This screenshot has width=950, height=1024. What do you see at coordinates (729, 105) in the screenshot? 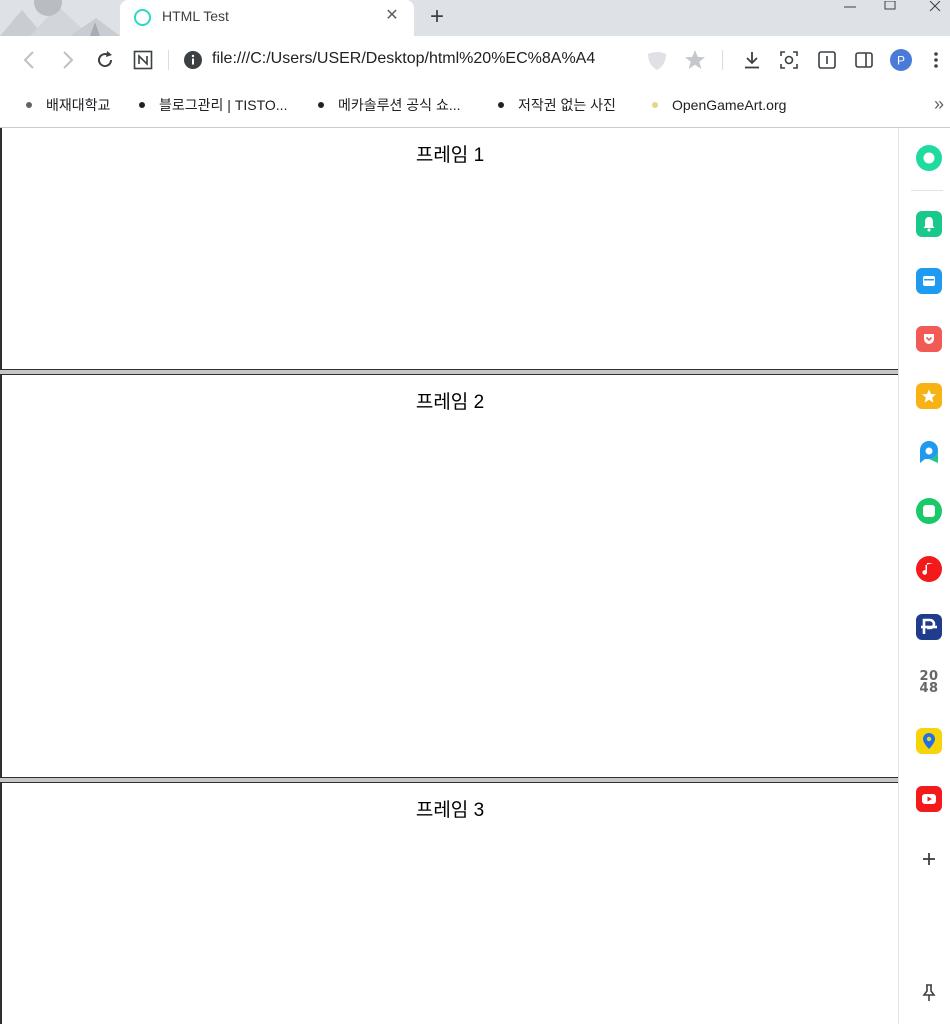
I see `bookmark-label: OpenGameArt.org` at bounding box center [729, 105].